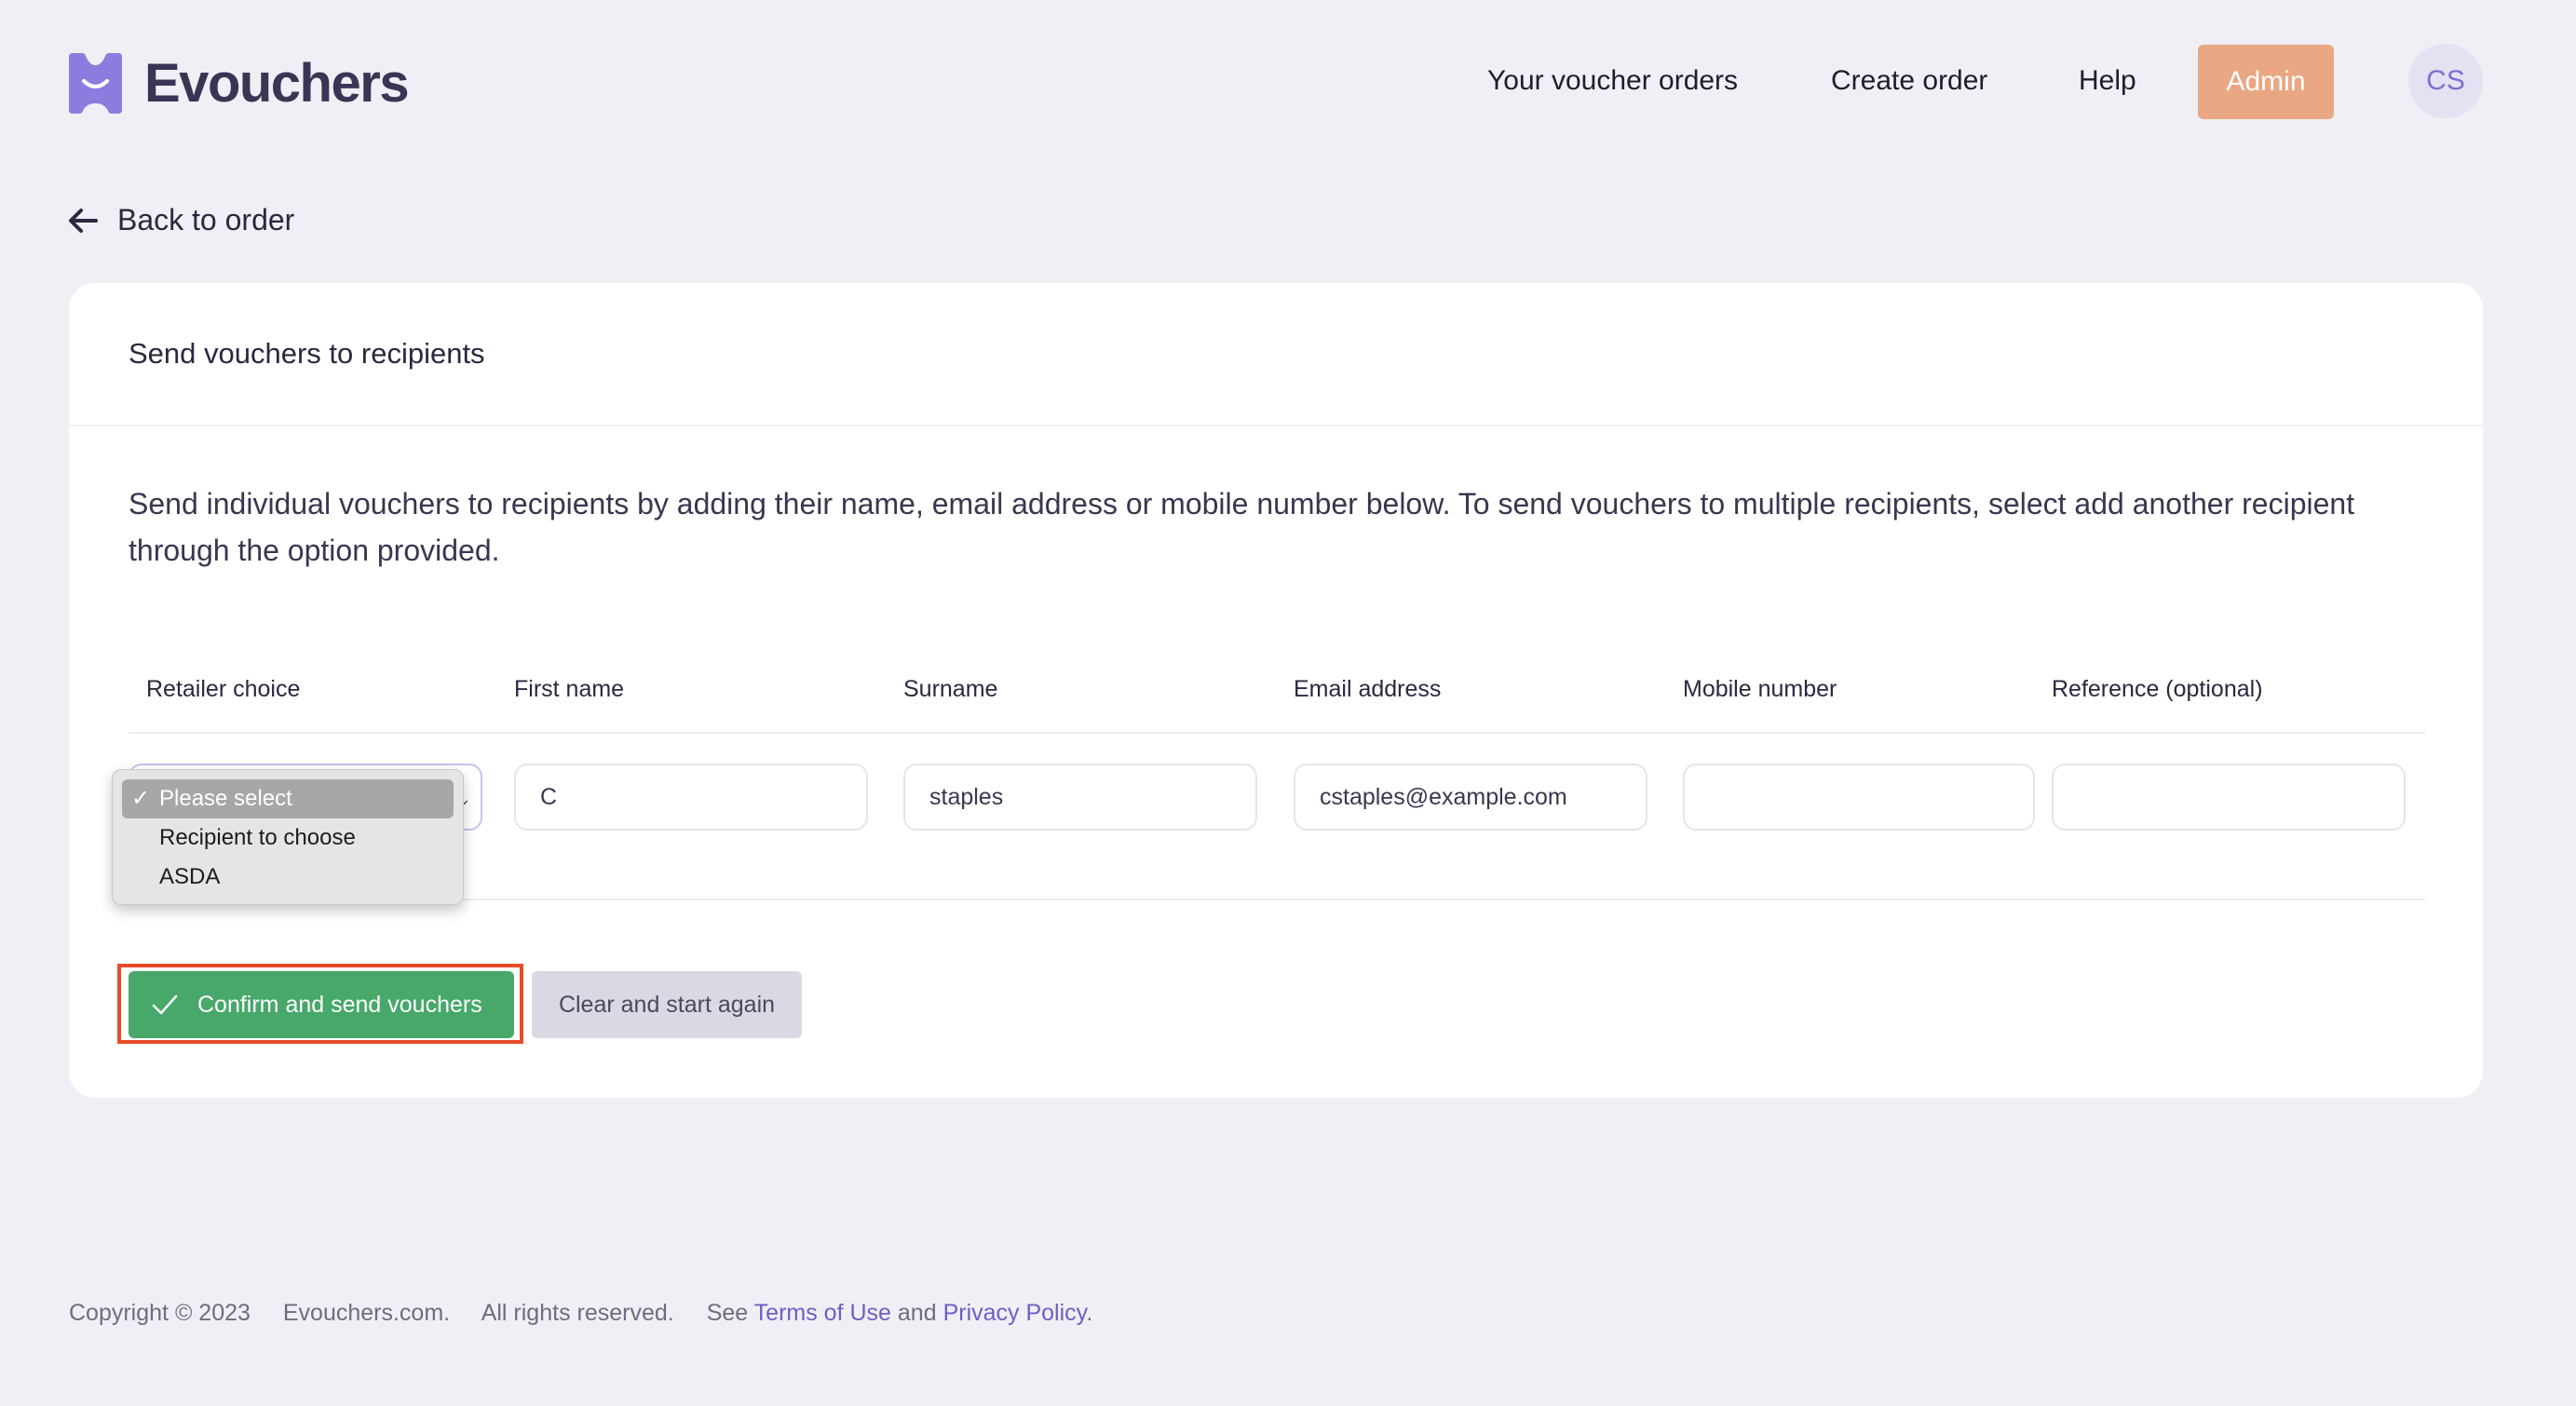 The image size is (2576, 1406). What do you see at coordinates (1080, 797) in the screenshot?
I see `surname-input` at bounding box center [1080, 797].